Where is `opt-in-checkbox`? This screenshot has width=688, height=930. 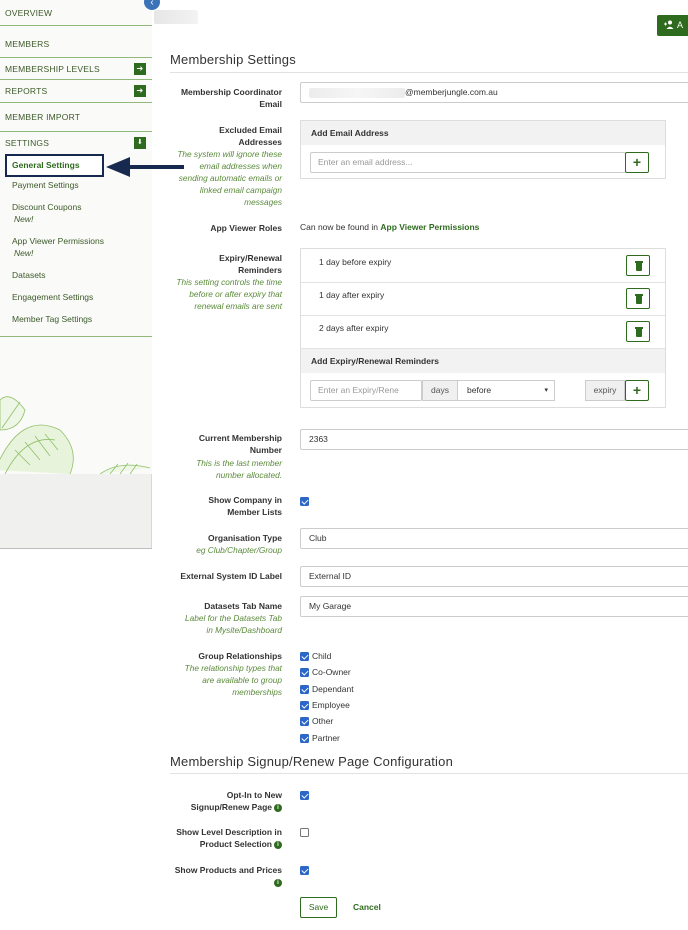 opt-in-checkbox is located at coordinates (304, 795).